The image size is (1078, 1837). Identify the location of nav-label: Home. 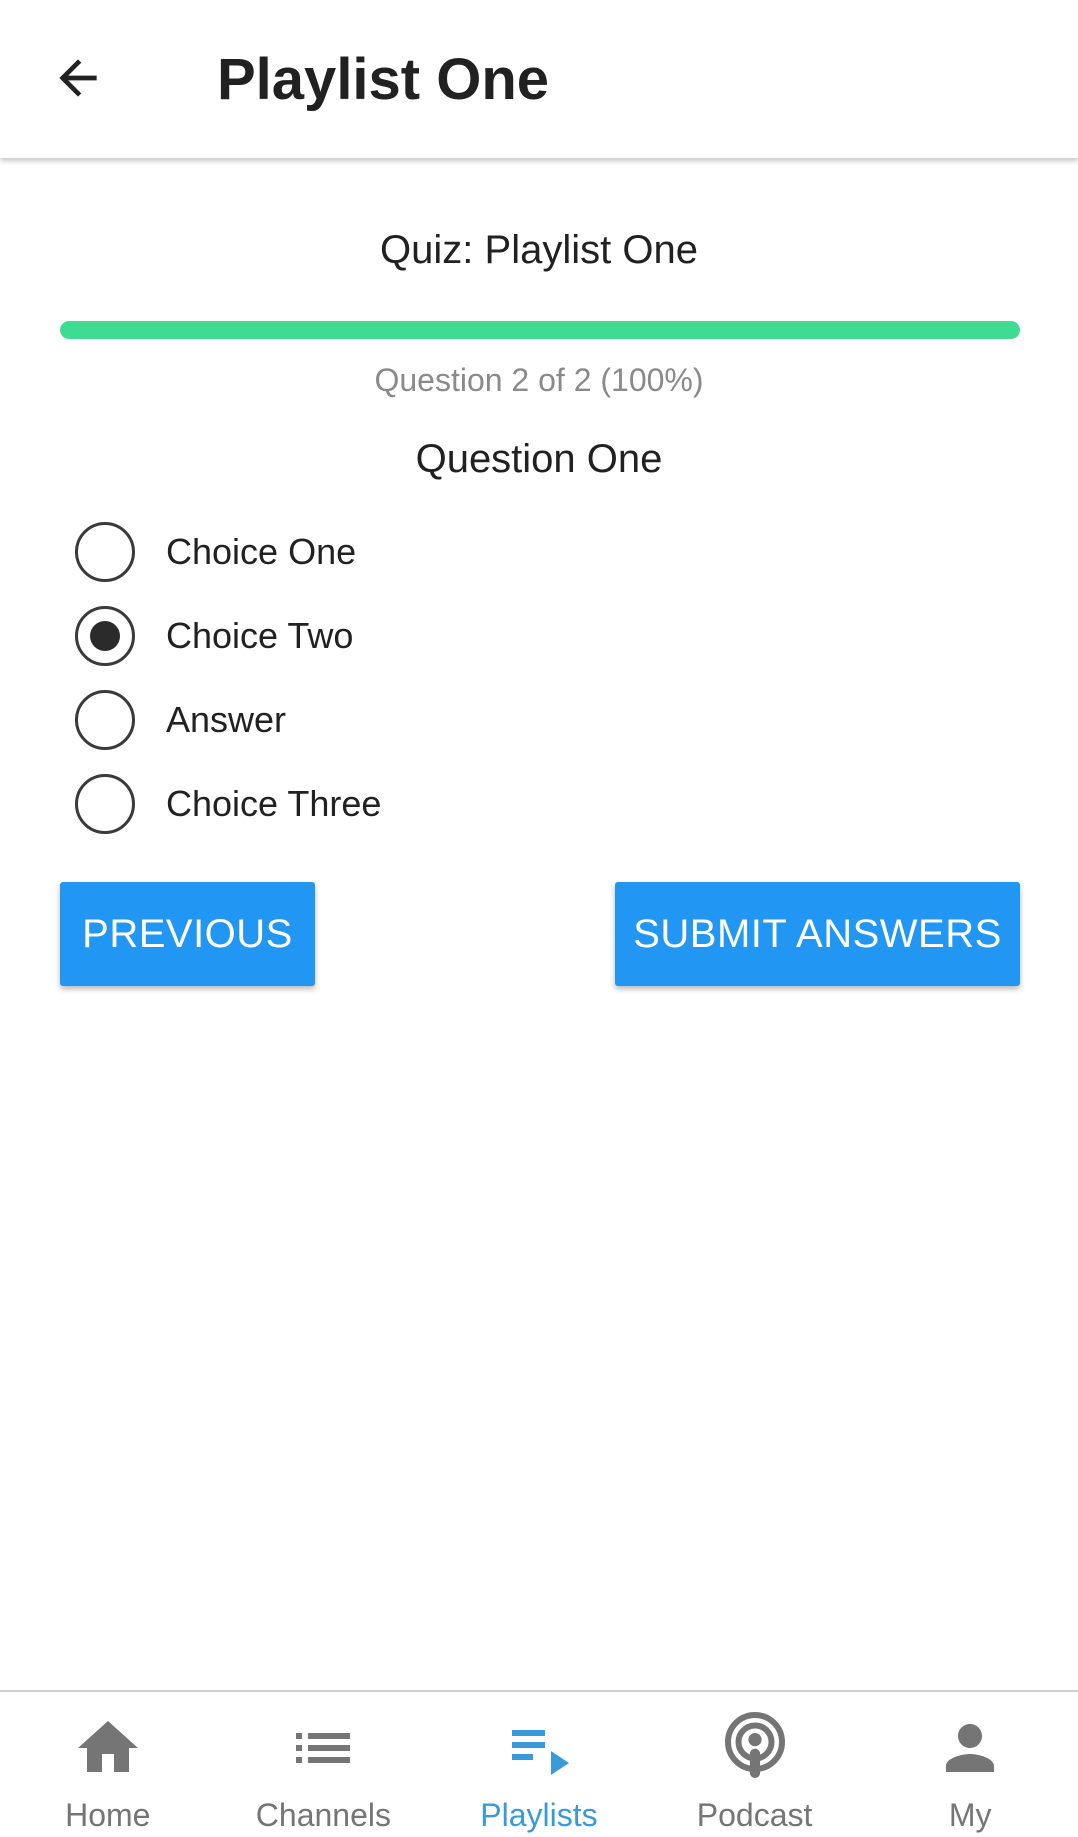
(108, 1815).